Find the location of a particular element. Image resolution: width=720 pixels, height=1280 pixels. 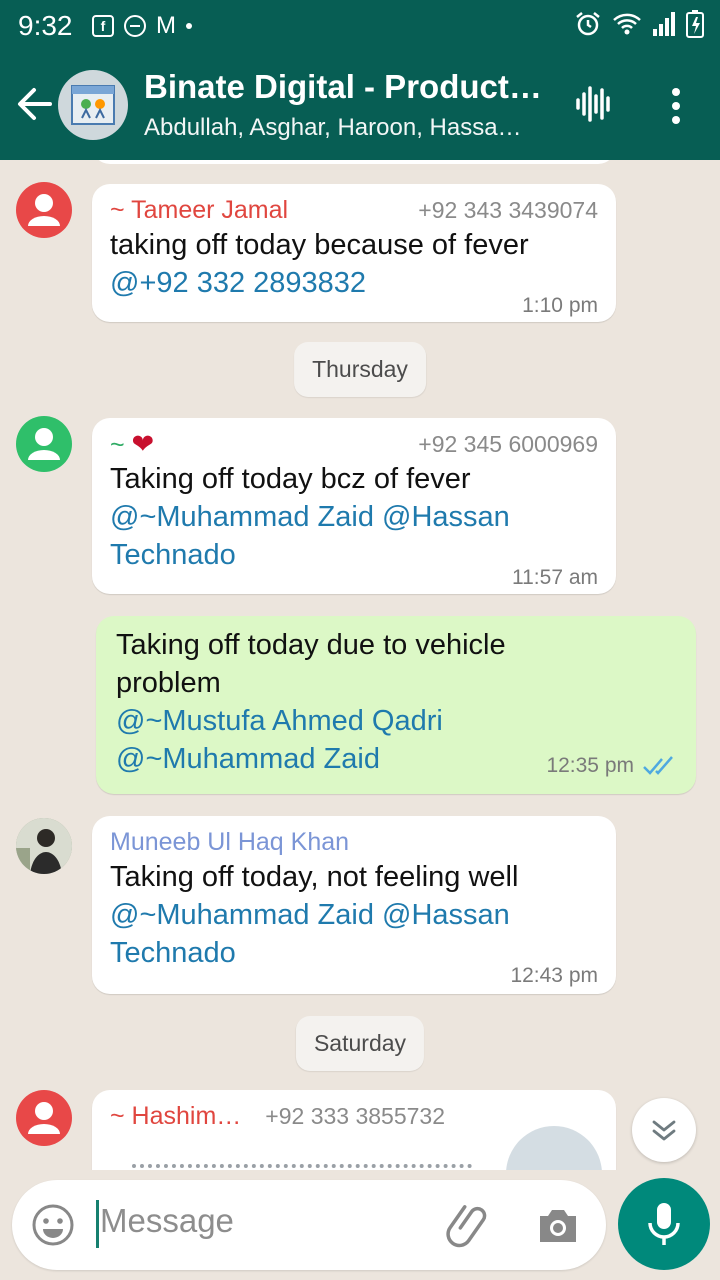

wifi-icon is located at coordinates (627, 24).